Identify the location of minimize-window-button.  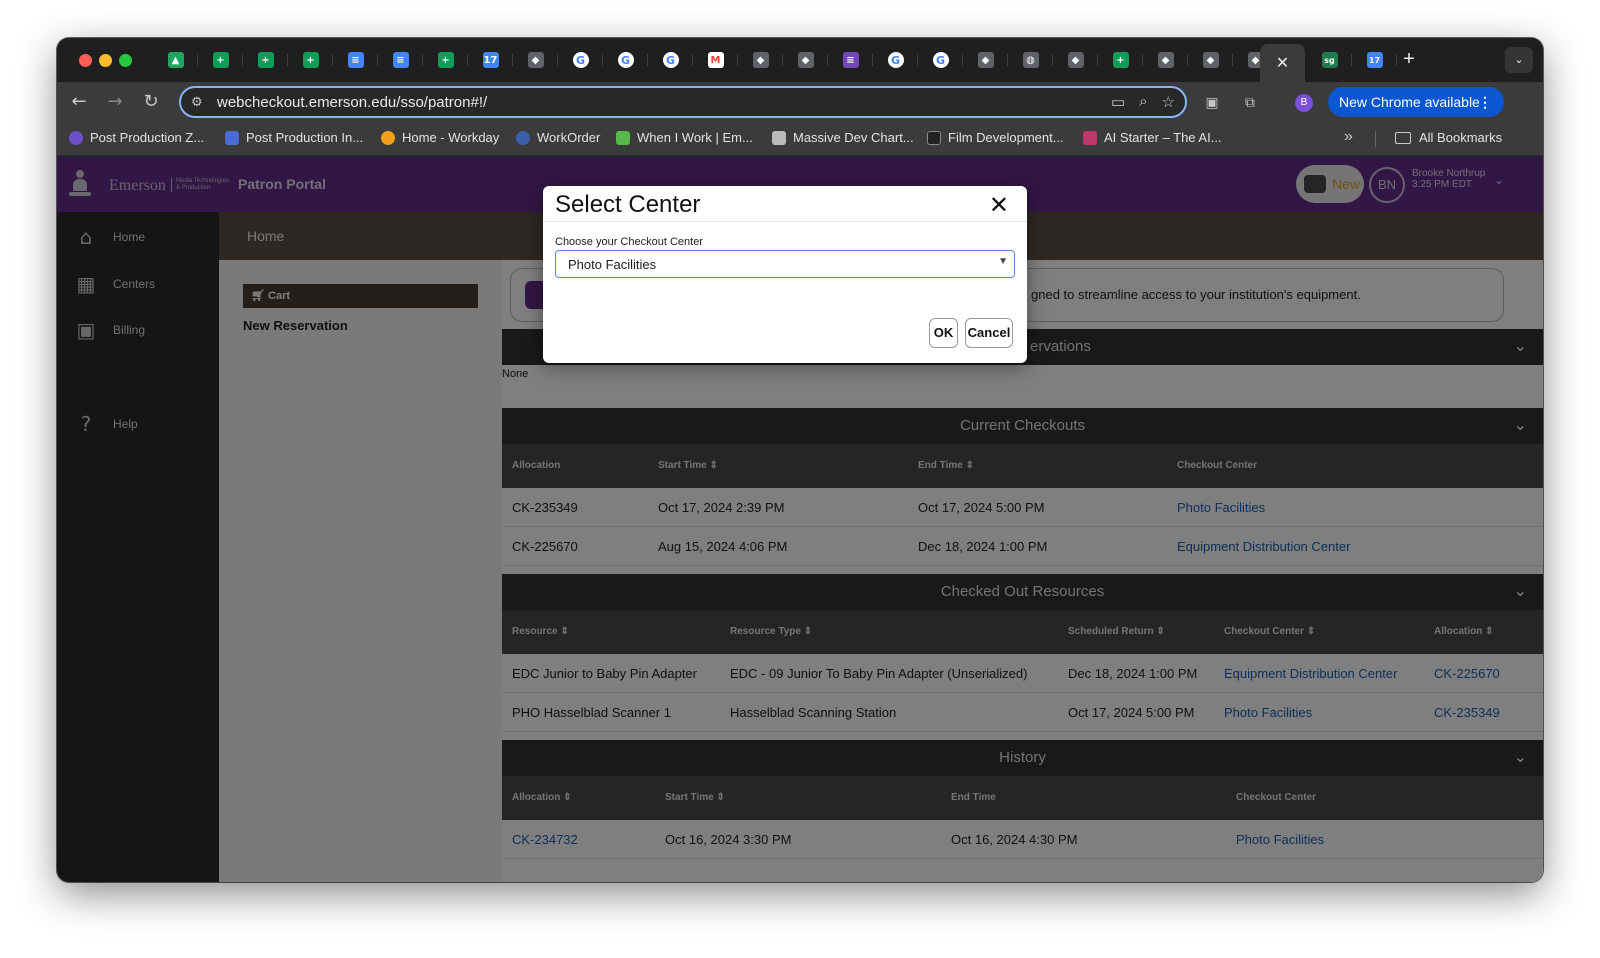
(105, 60).